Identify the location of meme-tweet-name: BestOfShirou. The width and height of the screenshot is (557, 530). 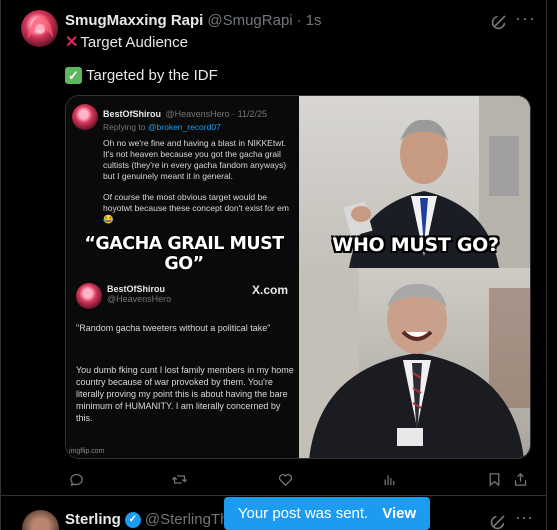
(132, 114).